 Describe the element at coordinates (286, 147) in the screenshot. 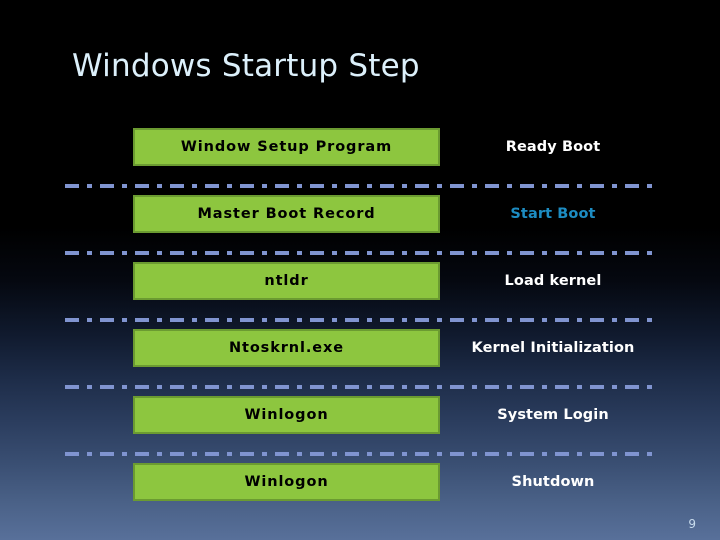

I see `startup-step-box: Window Setup Program` at that location.